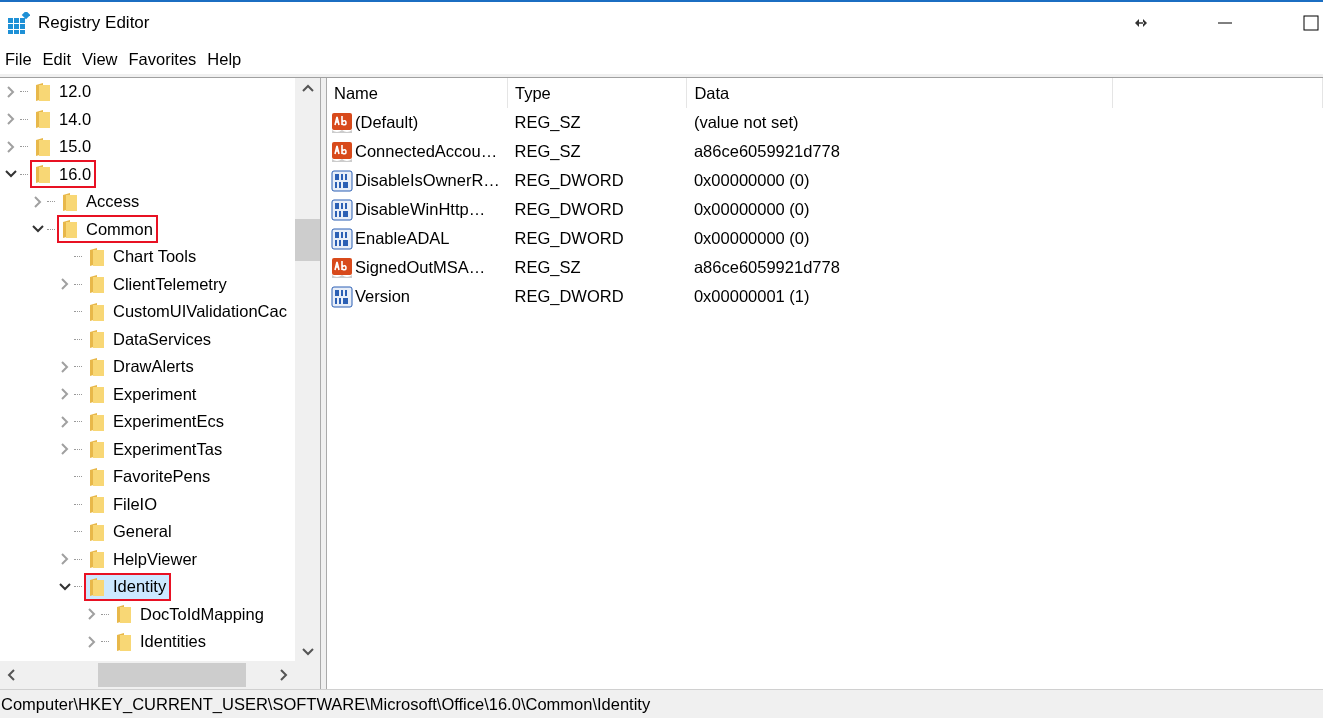 The image size is (1323, 718). Describe the element at coordinates (156, 449) in the screenshot. I see `tree-item: ExperimentTas` at that location.